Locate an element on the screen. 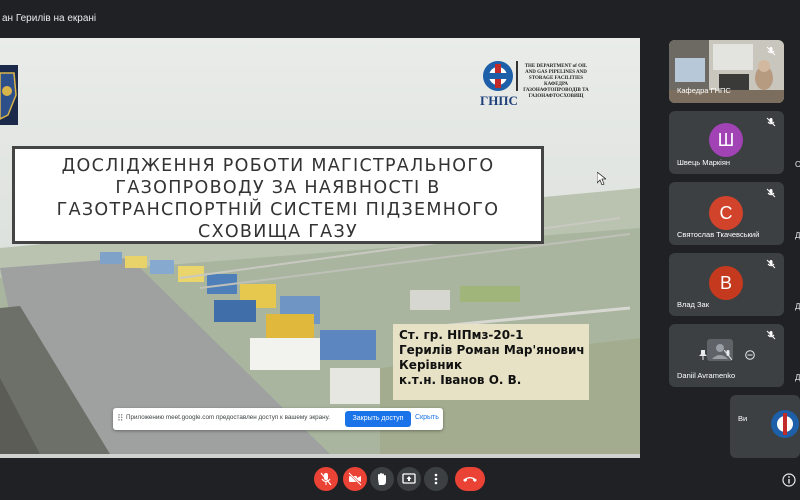  hide-banner-button: Скрыть is located at coordinates (427, 417).